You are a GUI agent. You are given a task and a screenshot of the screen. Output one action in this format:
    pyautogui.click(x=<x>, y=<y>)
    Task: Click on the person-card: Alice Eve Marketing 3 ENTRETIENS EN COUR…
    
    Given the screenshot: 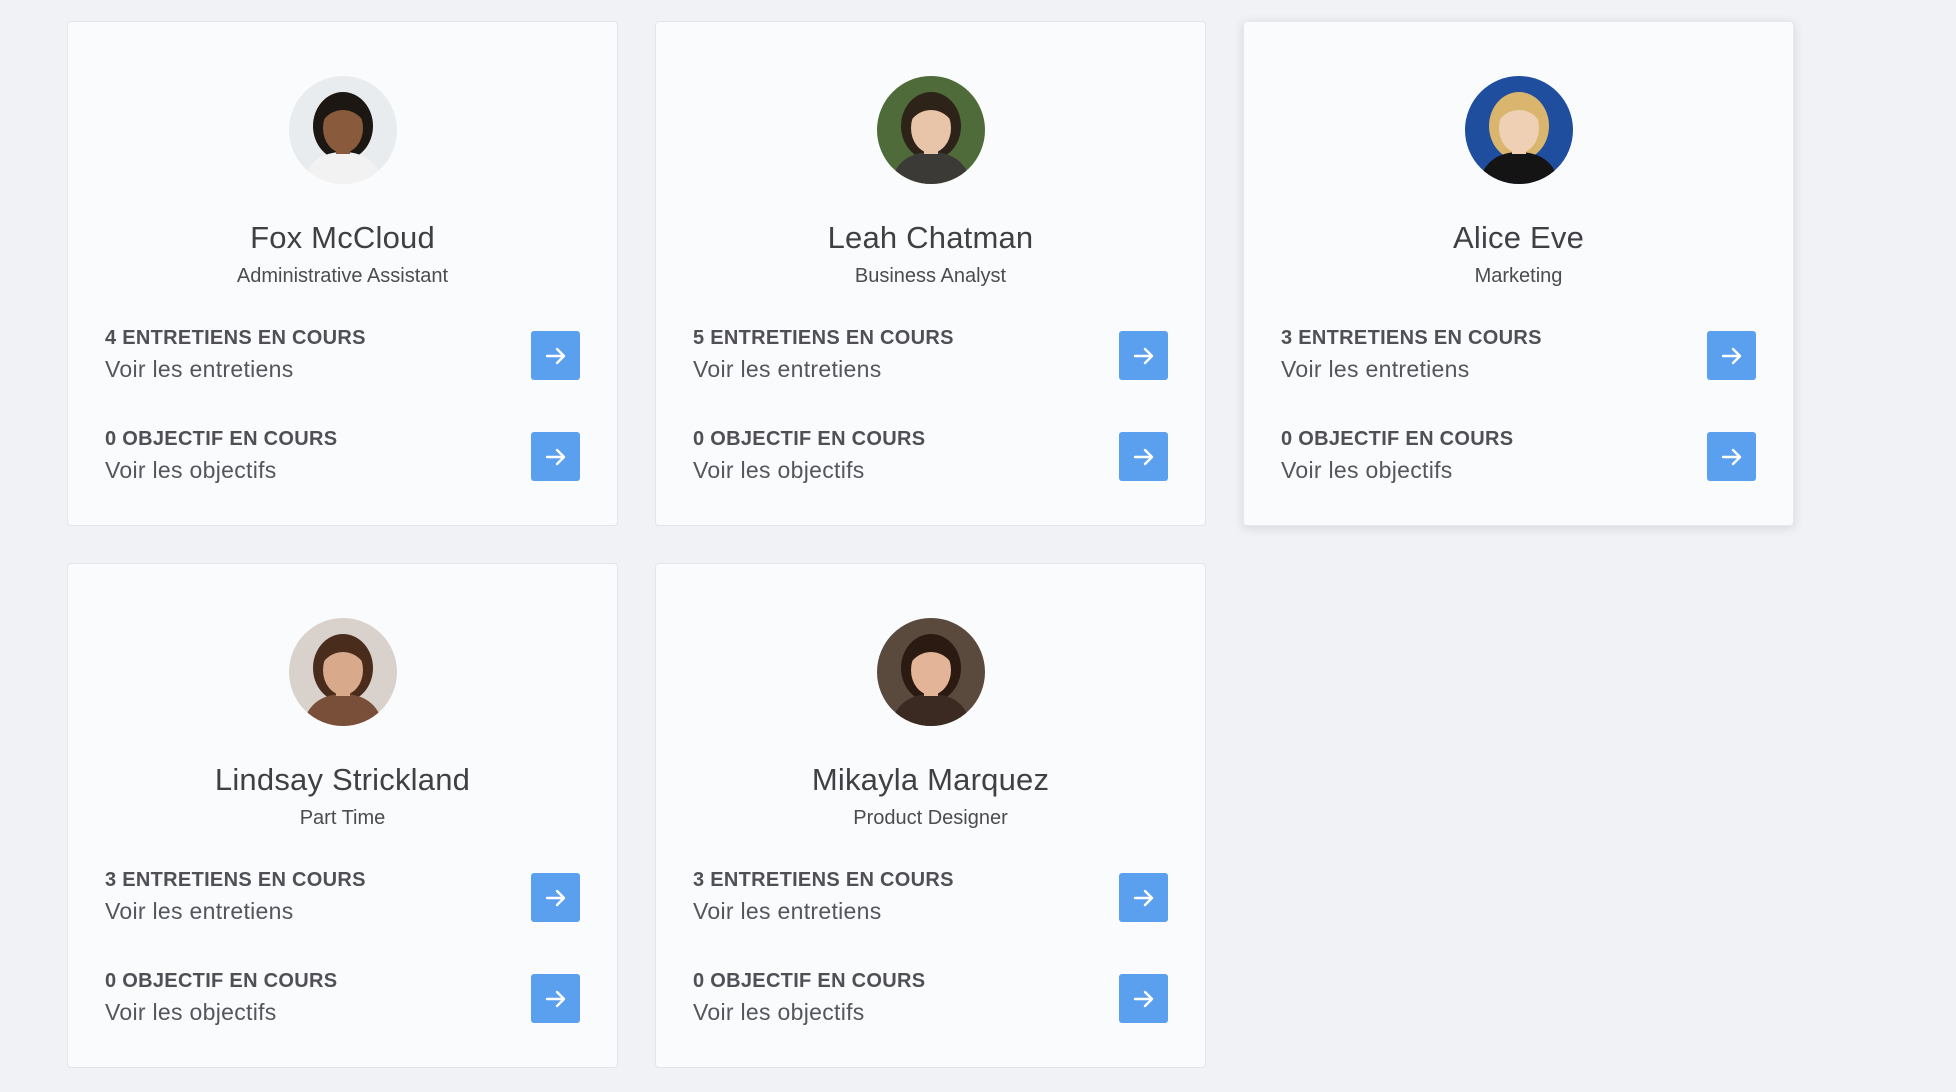 What is the action you would take?
    pyautogui.click(x=1518, y=273)
    